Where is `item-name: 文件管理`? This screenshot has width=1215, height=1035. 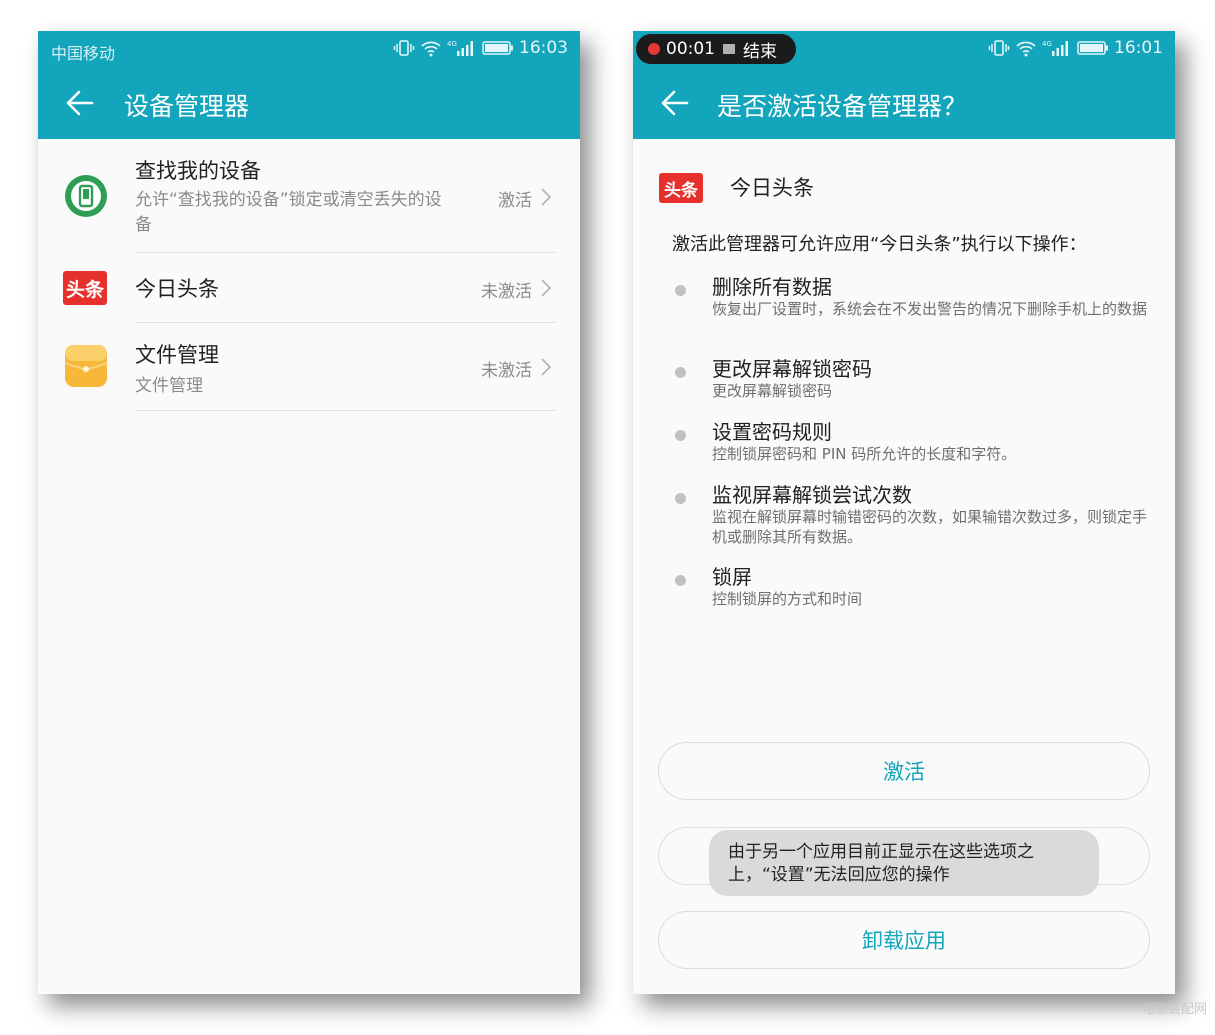
item-name: 文件管理 is located at coordinates (177, 355).